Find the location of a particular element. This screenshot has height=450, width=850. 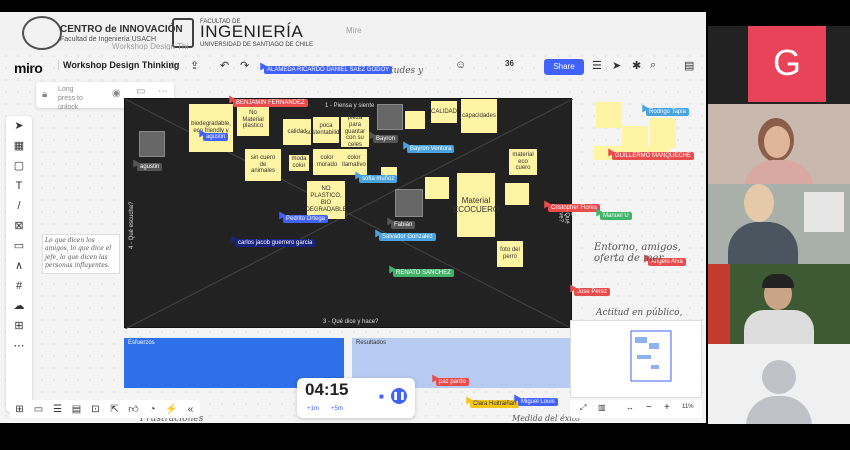

settings-sliders-icon: ☰ is located at coordinates (597, 65).